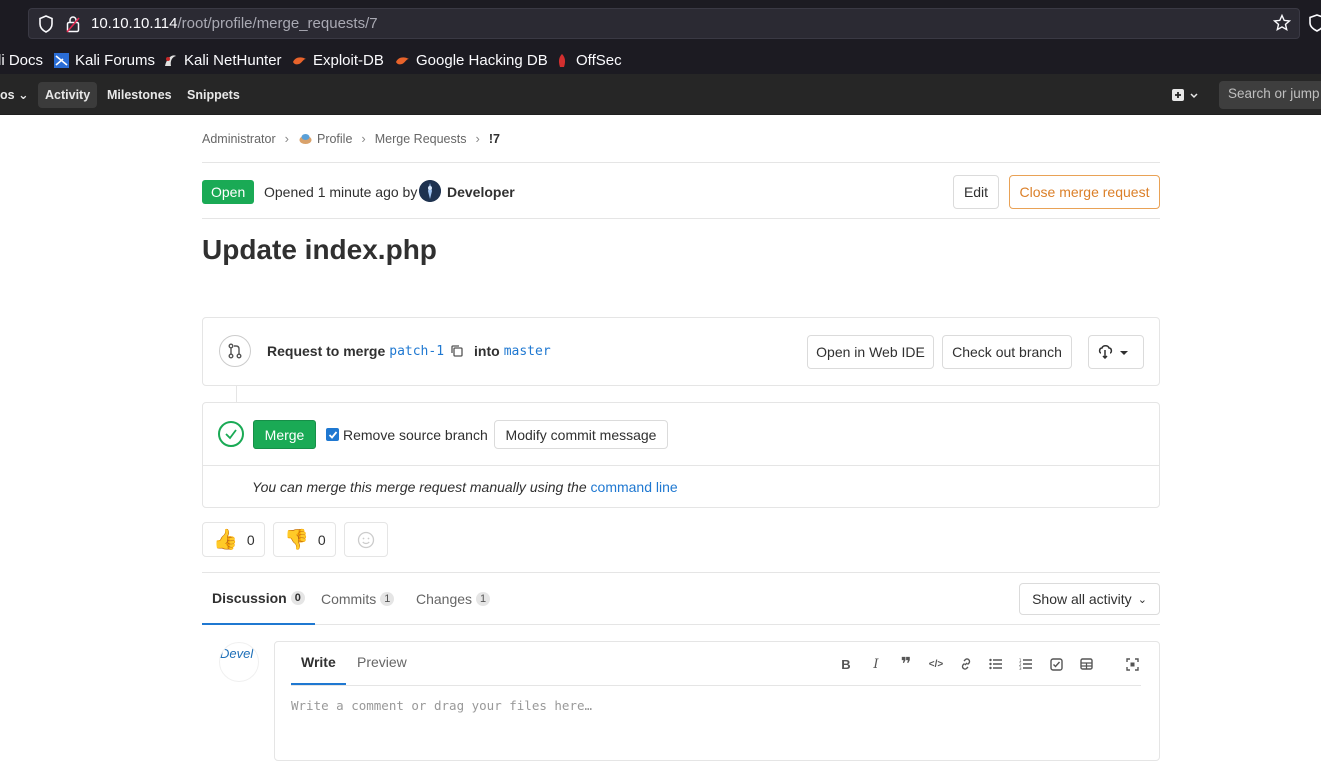  Describe the element at coordinates (430, 191) in the screenshot. I see `author-avatar` at that location.